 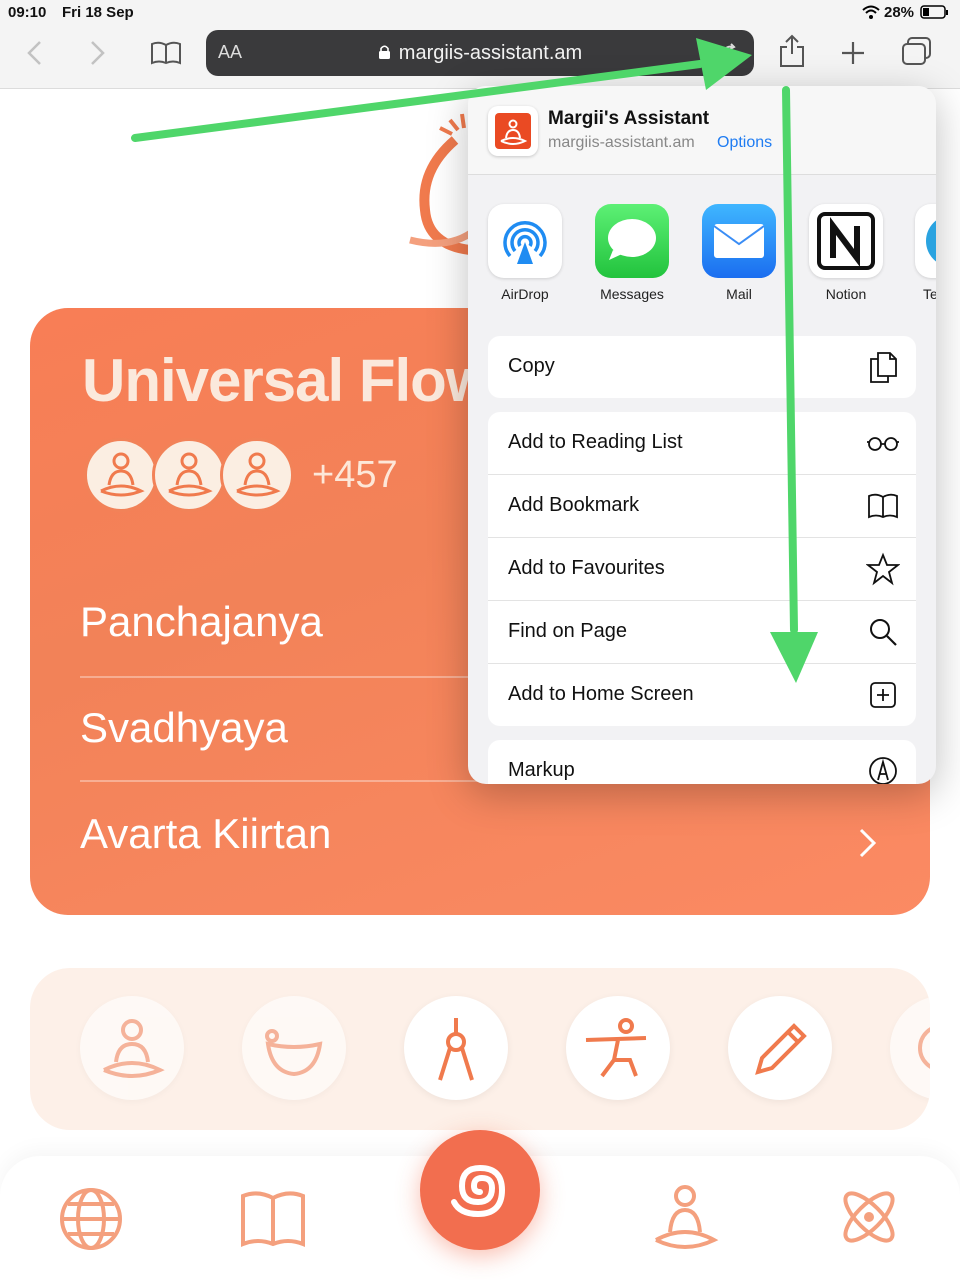 What do you see at coordinates (846, 241) in the screenshot?
I see `notion-icon` at bounding box center [846, 241].